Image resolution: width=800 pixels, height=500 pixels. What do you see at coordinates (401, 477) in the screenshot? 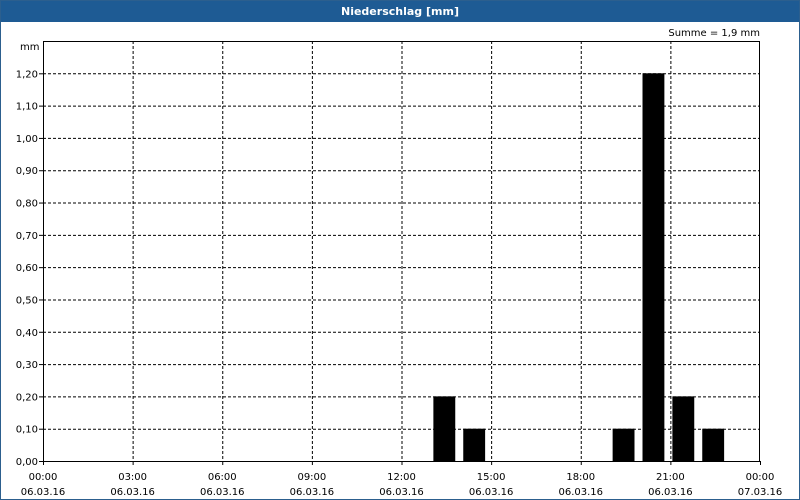
I see `x-tick-time: 12:00` at bounding box center [401, 477].